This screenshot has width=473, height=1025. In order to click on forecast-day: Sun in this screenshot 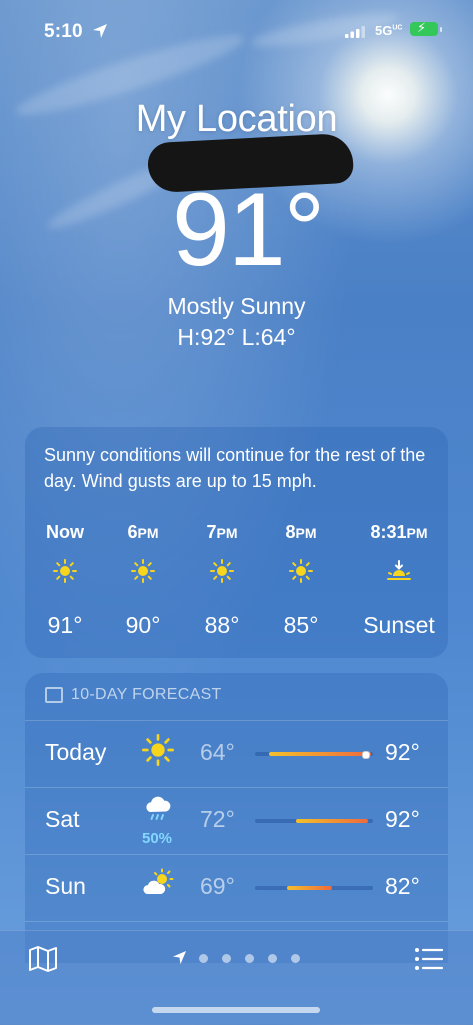, I will do `click(65, 886)`.